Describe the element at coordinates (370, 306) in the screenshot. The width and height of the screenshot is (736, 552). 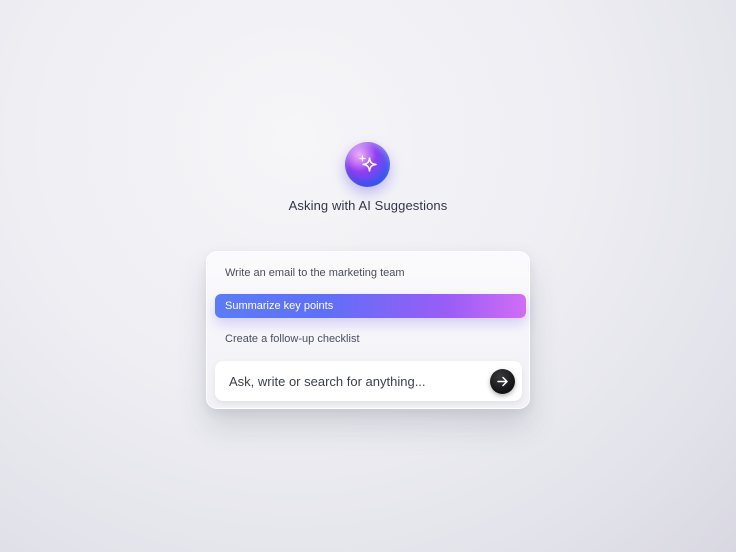
I see `suggestion-item-summarize: Summarize key points` at that location.